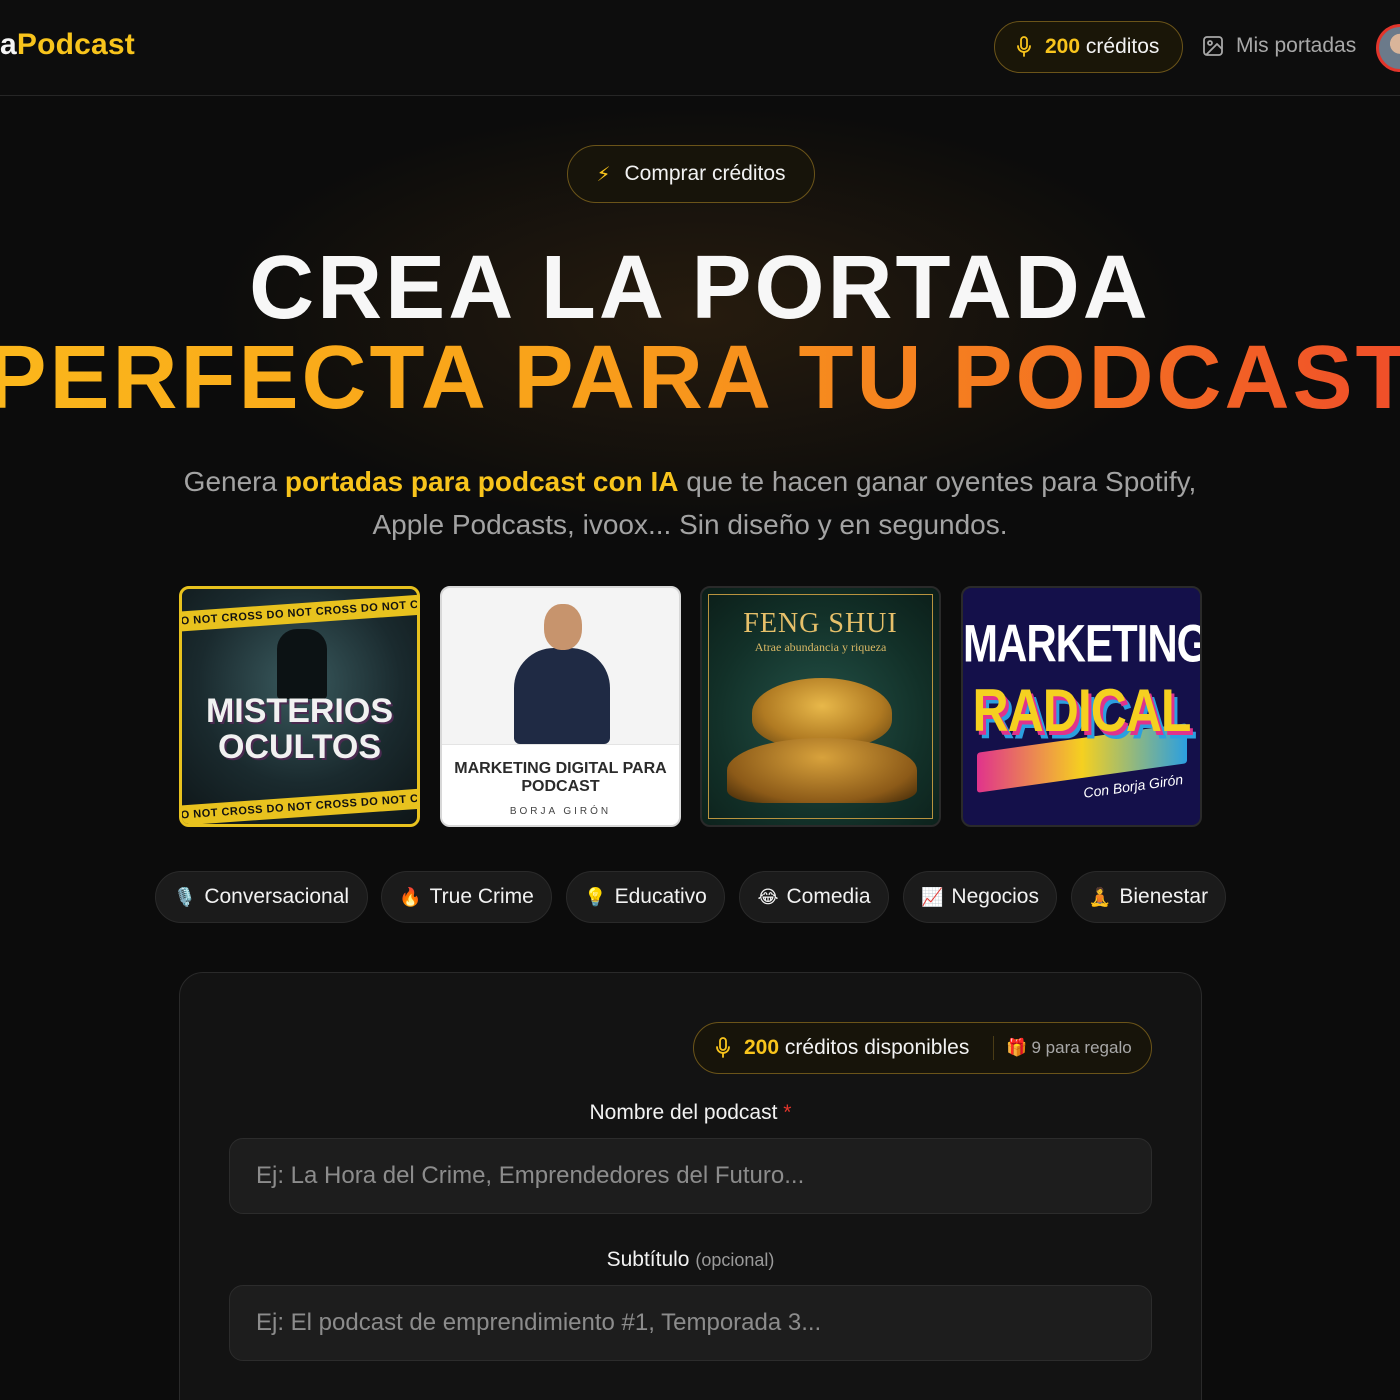 Image resolution: width=1400 pixels, height=1400 pixels. I want to click on cover-subtitle: Atrae abundancia y riqueza, so click(820, 647).